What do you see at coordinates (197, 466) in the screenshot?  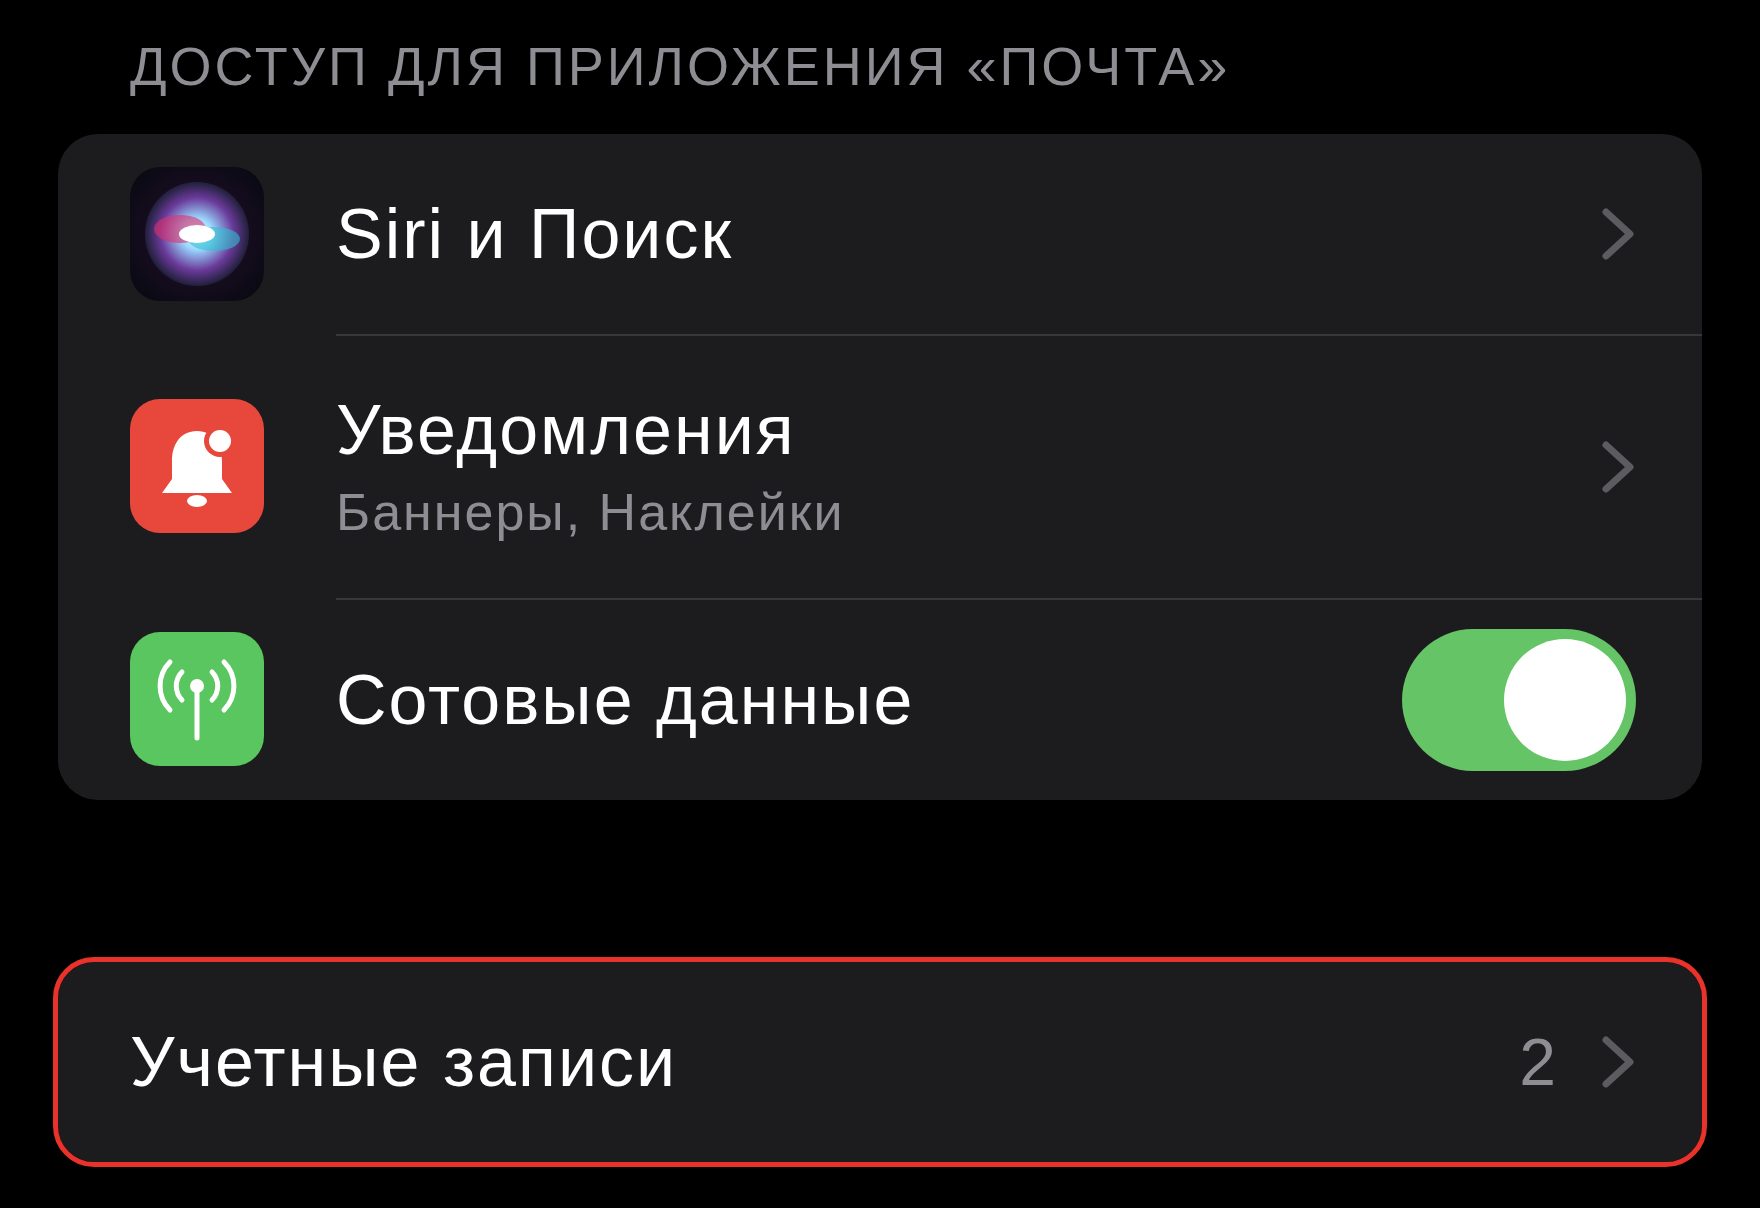 I see `bell-icon` at bounding box center [197, 466].